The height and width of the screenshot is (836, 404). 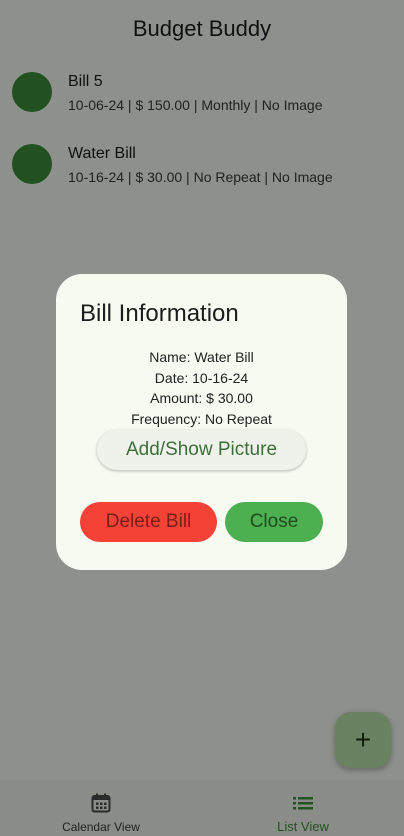 I want to click on add-show-picture-button: Add/Show Picture, so click(x=201, y=450).